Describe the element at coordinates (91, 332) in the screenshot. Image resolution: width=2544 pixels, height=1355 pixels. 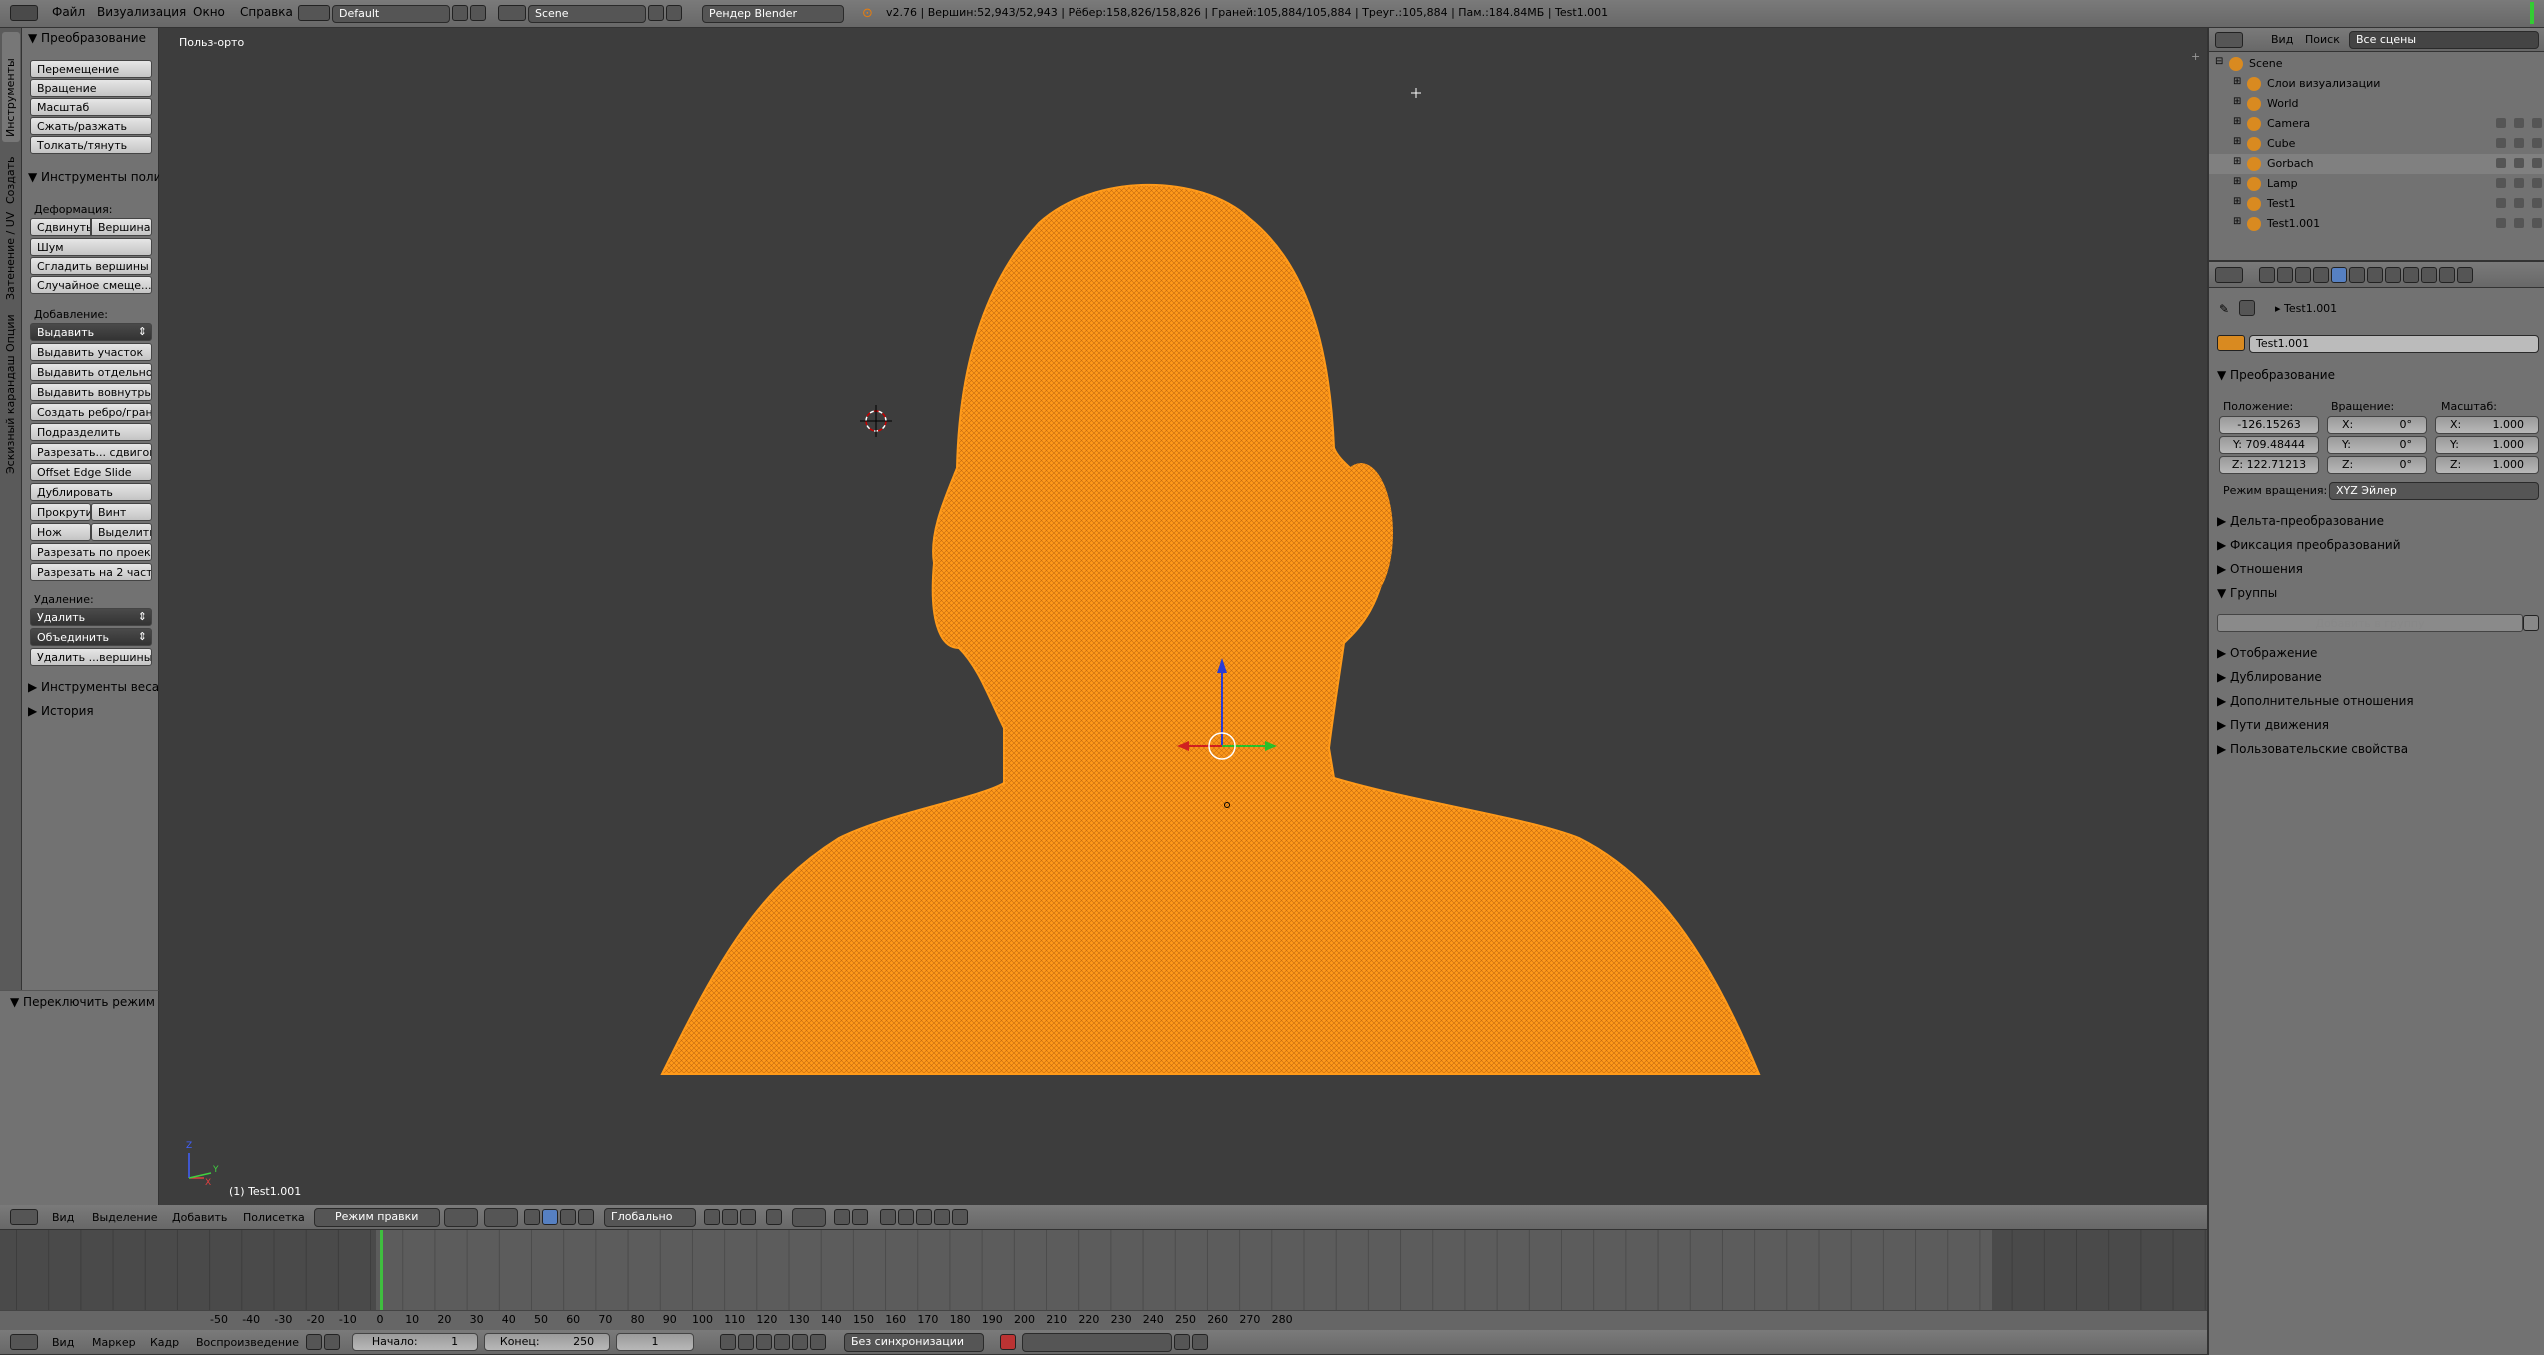
I see `extrude-menu: Выдавить ⇕` at that location.